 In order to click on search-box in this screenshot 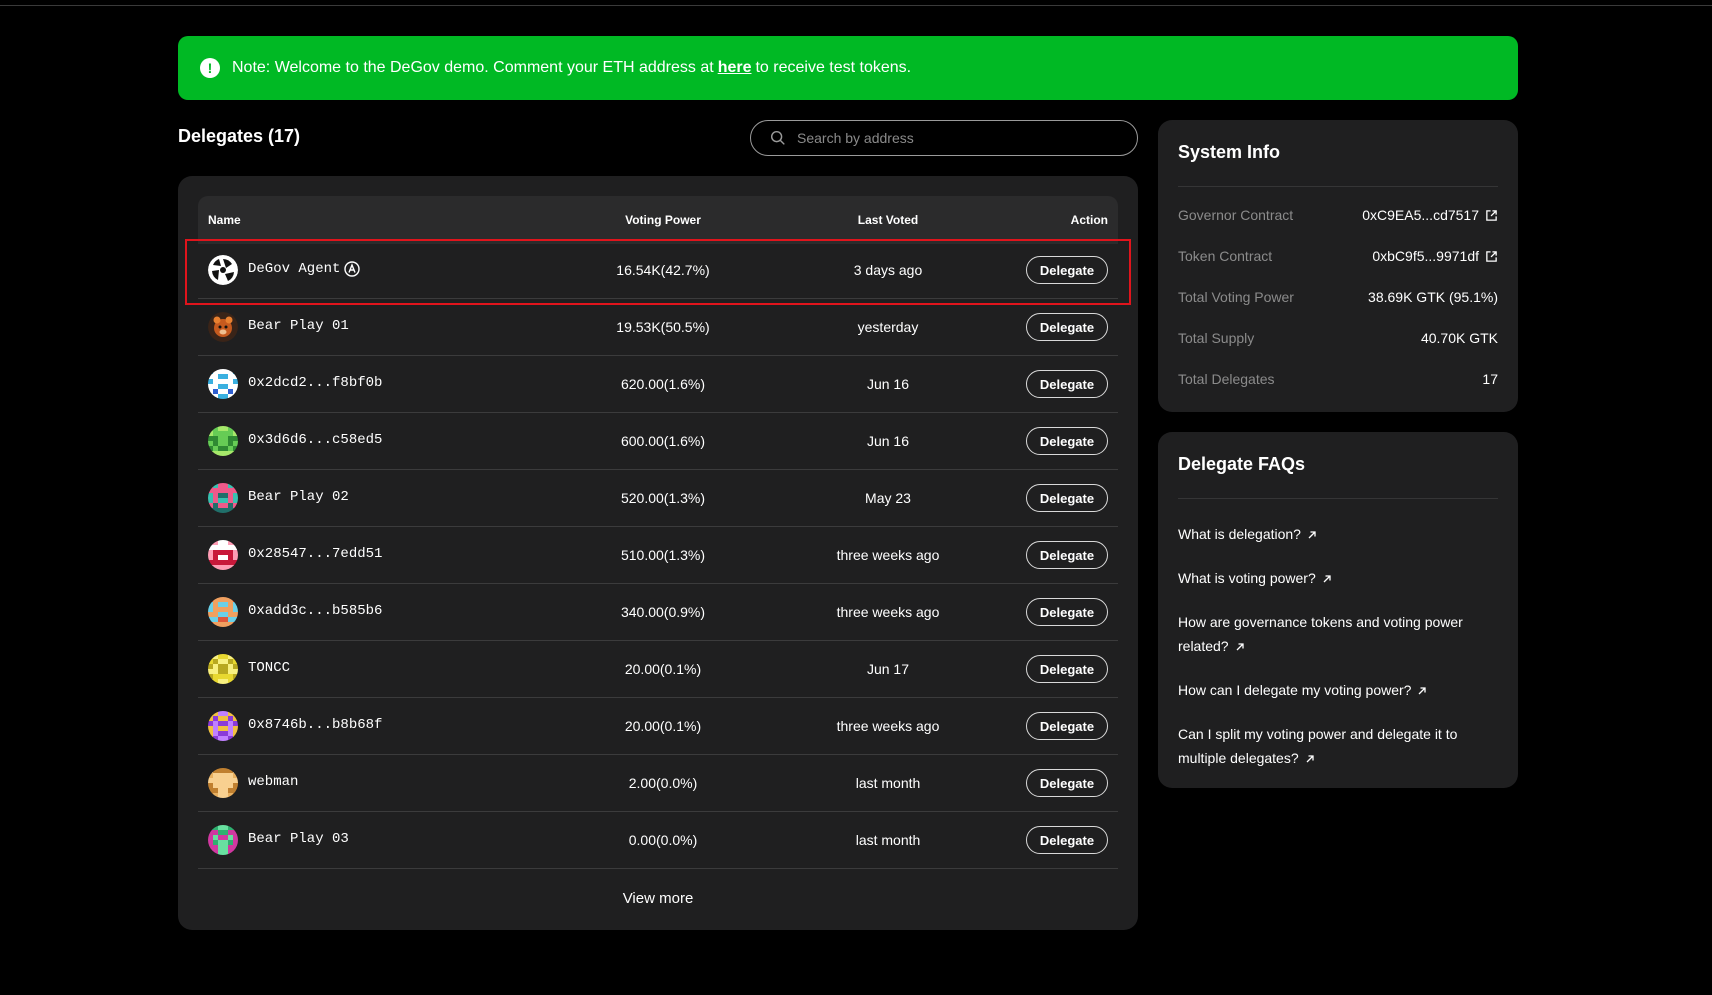, I will do `click(944, 138)`.